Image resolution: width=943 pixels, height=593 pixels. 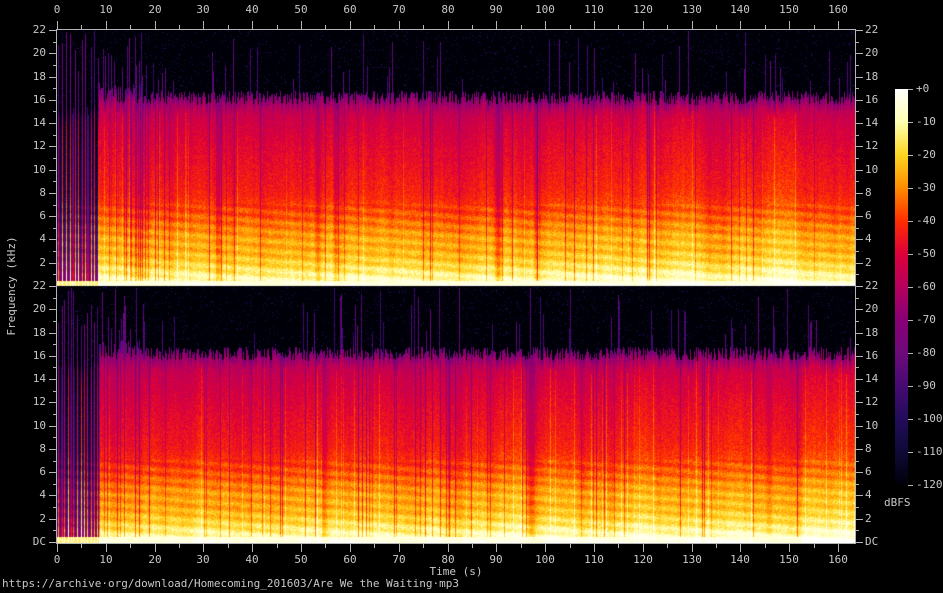 I want to click on freq-tick-label: 2, so click(x=42, y=518).